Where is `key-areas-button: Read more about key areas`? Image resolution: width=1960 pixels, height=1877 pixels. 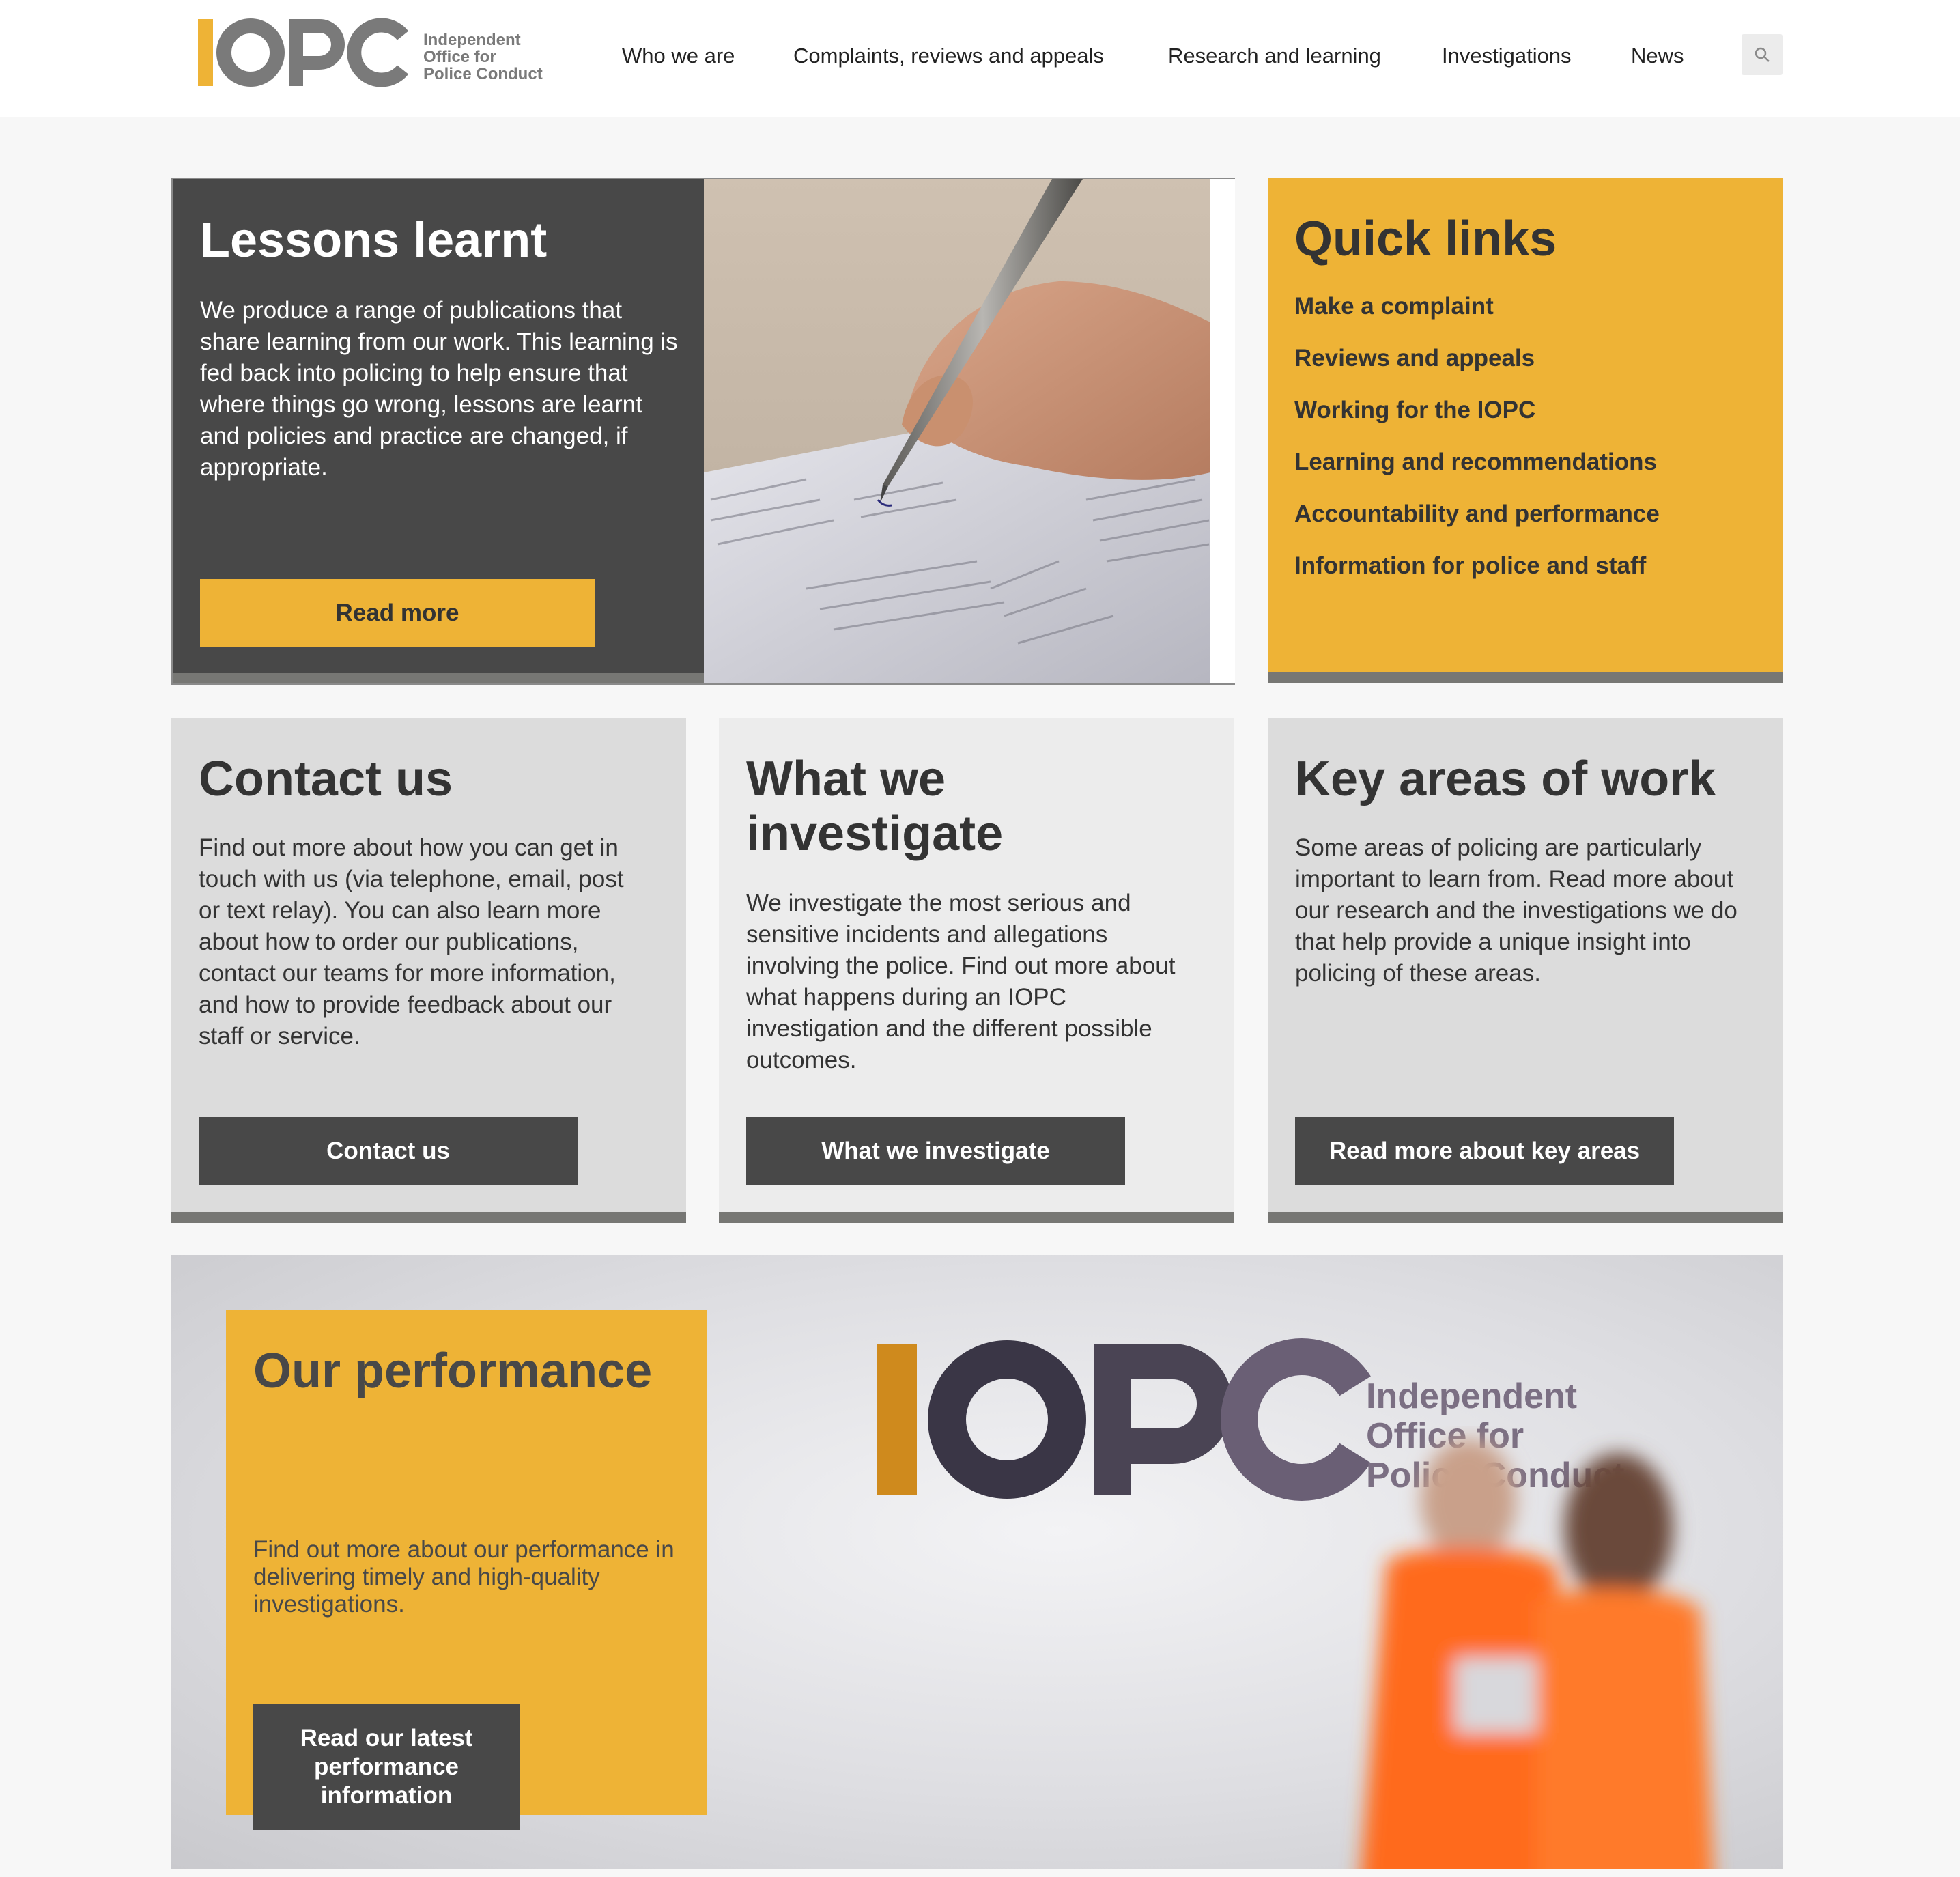
key-areas-button: Read more about key areas is located at coordinates (1484, 1151).